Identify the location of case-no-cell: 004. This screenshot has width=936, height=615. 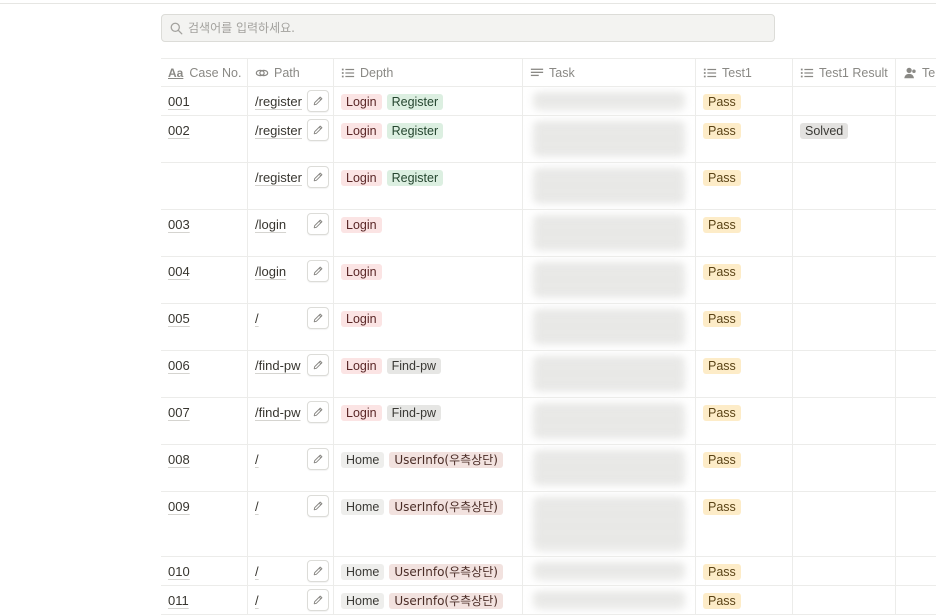
(204, 280).